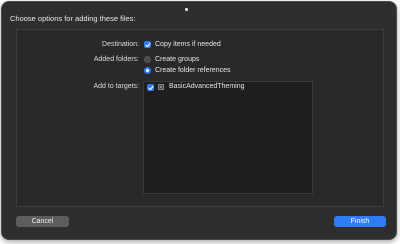 The image size is (400, 244). I want to click on target-checkbox, so click(150, 87).